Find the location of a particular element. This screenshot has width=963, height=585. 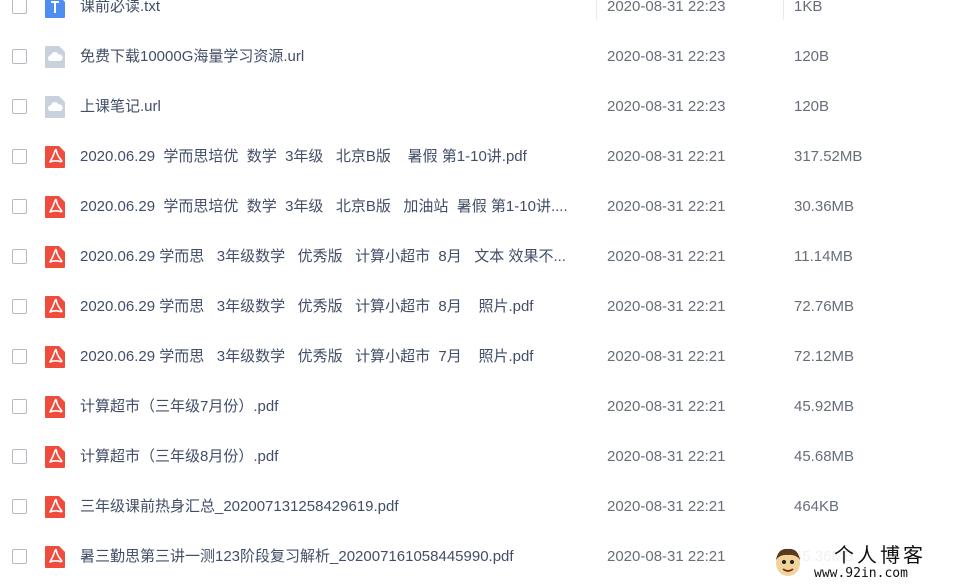

file-size: 1KB is located at coordinates (808, 7).